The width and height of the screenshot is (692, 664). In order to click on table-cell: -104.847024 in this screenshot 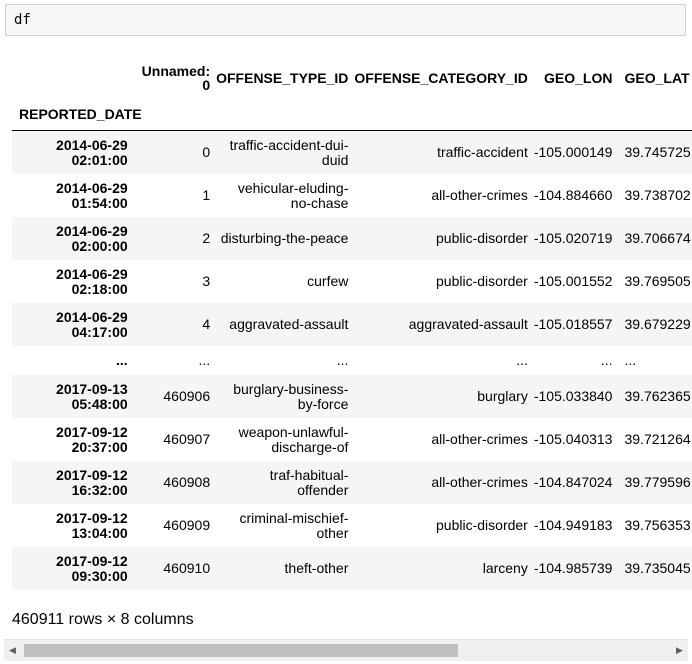, I will do `click(573, 482)`.